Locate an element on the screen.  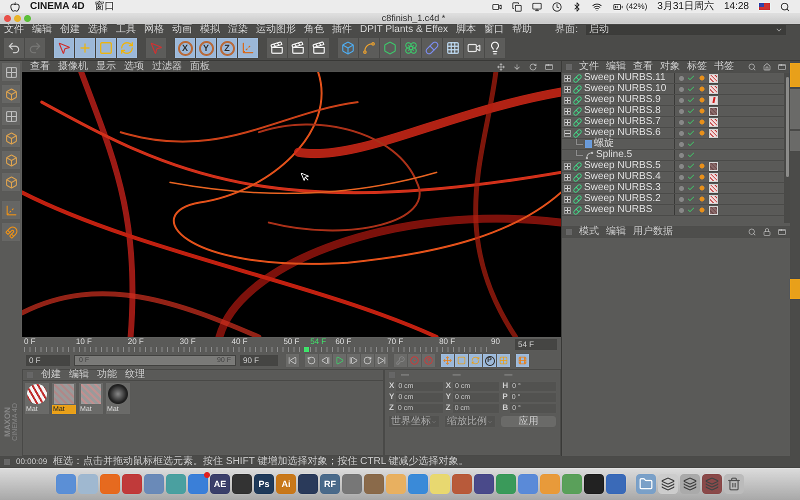
hexagon-button is located at coordinates (390, 48).